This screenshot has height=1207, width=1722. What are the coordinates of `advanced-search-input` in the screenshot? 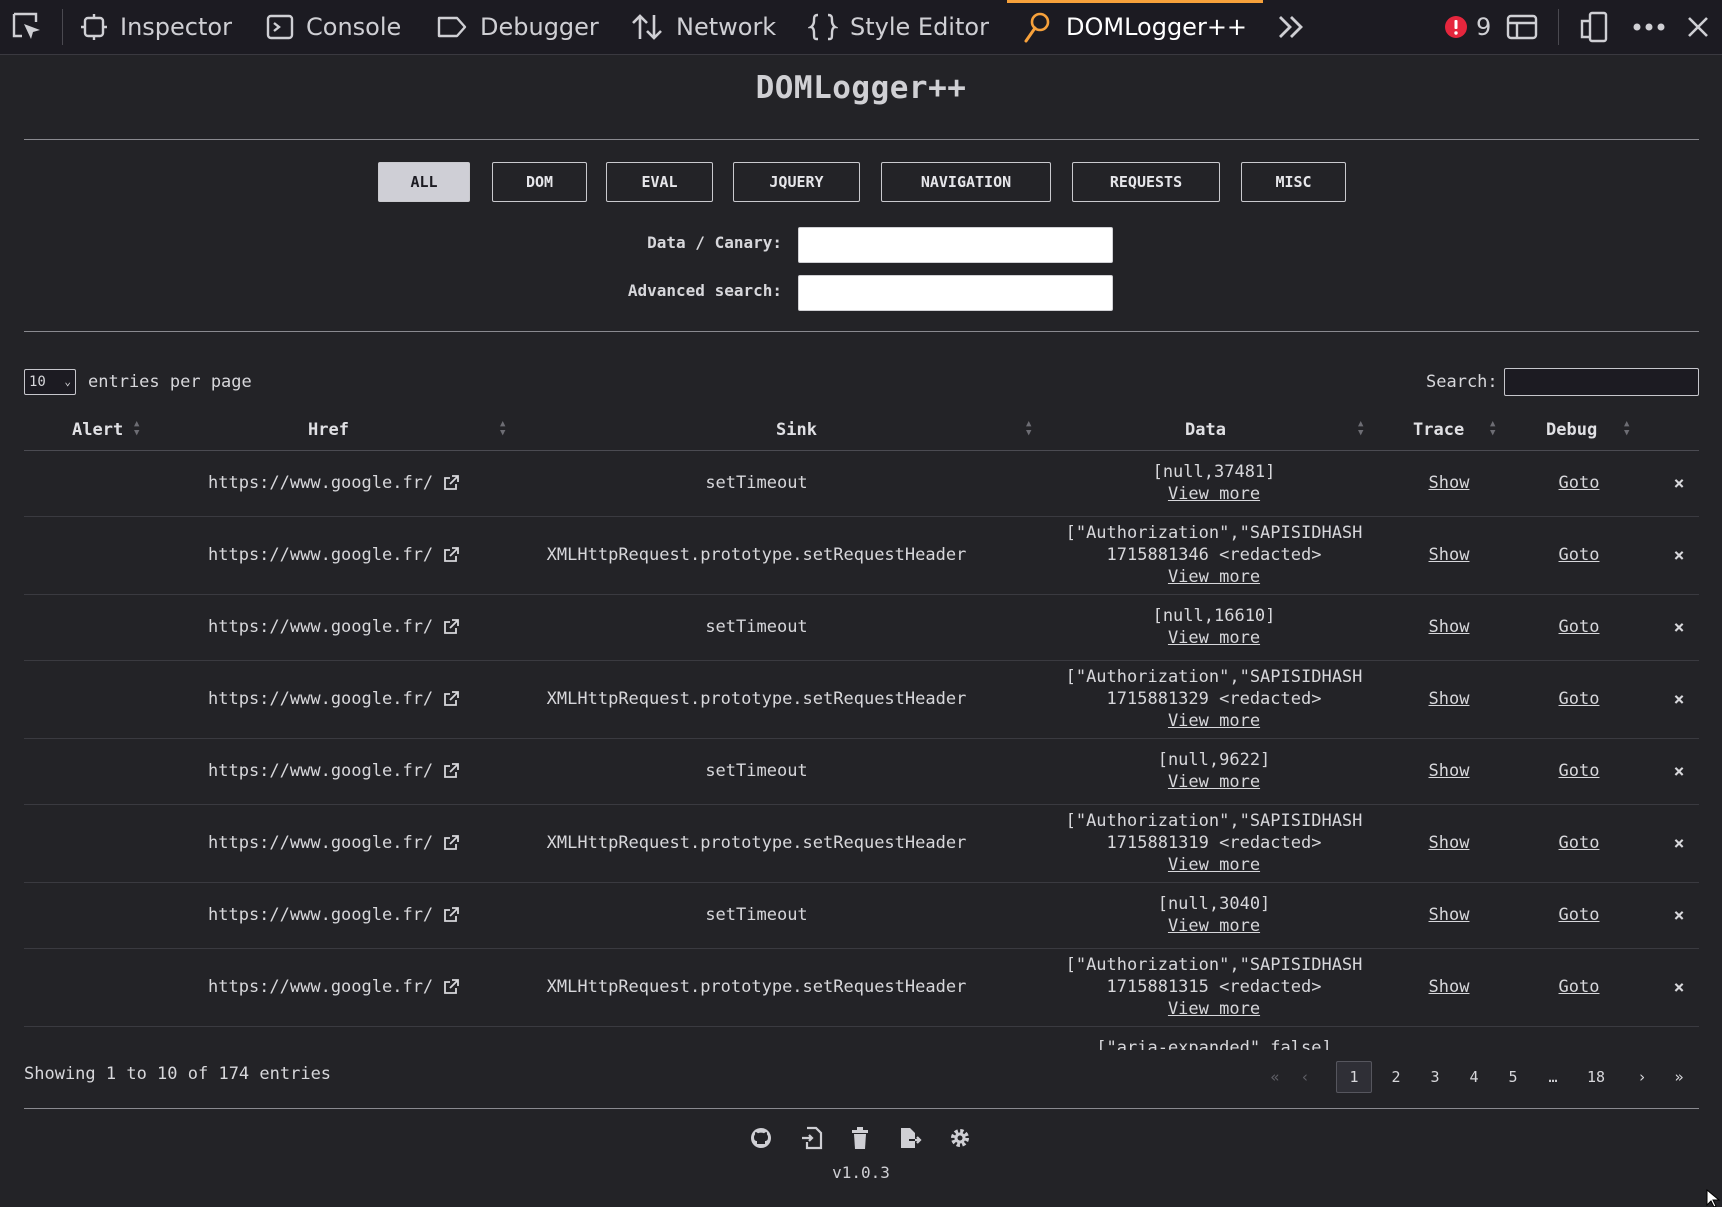 It's located at (955, 293).